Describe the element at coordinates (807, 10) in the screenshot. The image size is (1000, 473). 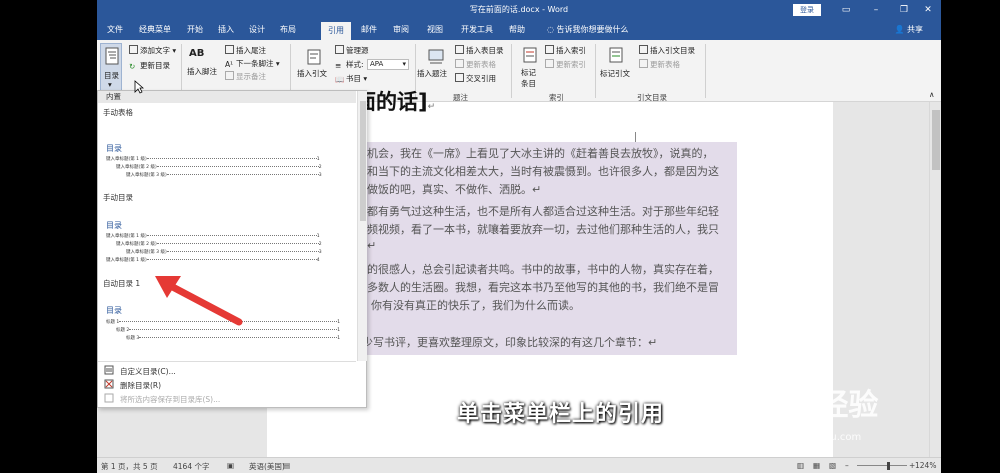
I see `login-button: 登录` at that location.